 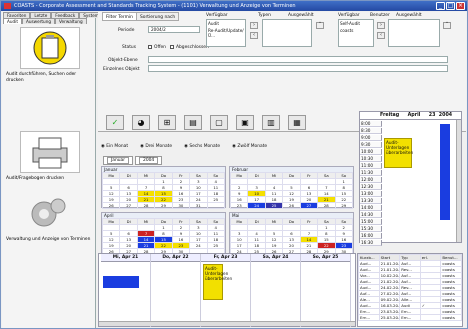 What do you see at coordinates (256, 205) in the screenshot?
I see `day-cell: 24` at bounding box center [256, 205].